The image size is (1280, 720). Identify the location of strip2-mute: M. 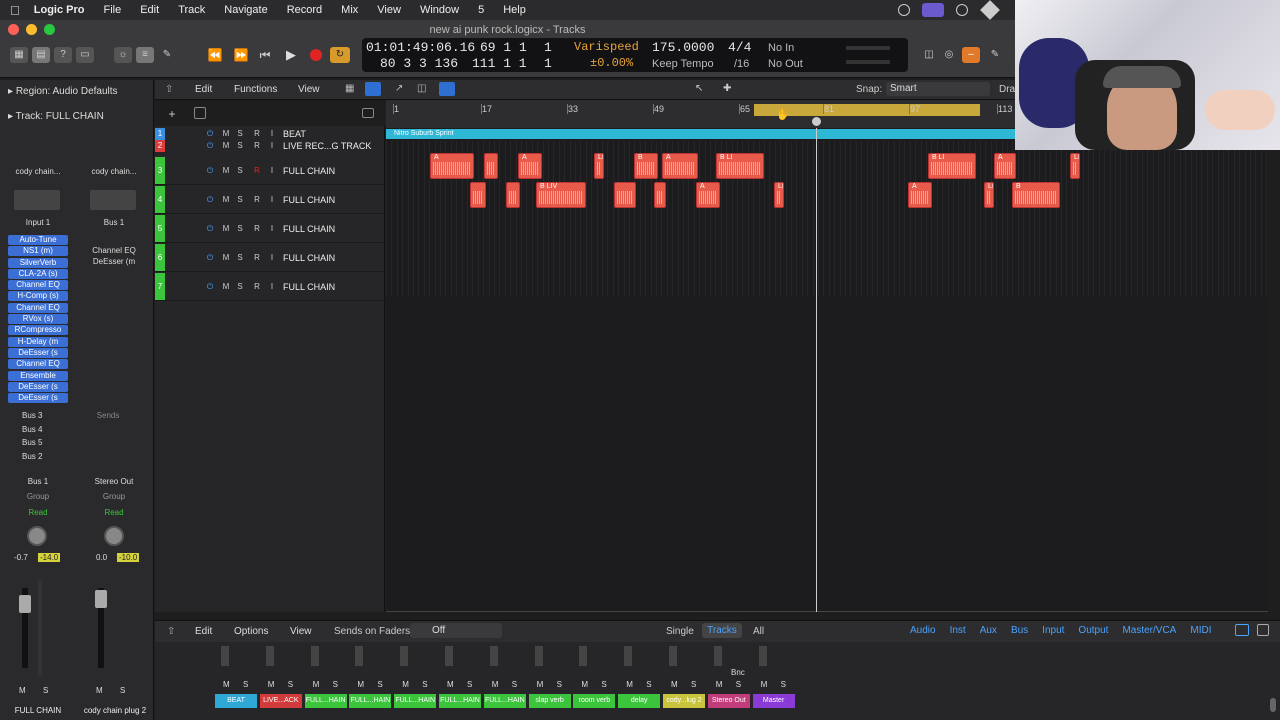
(99, 690).